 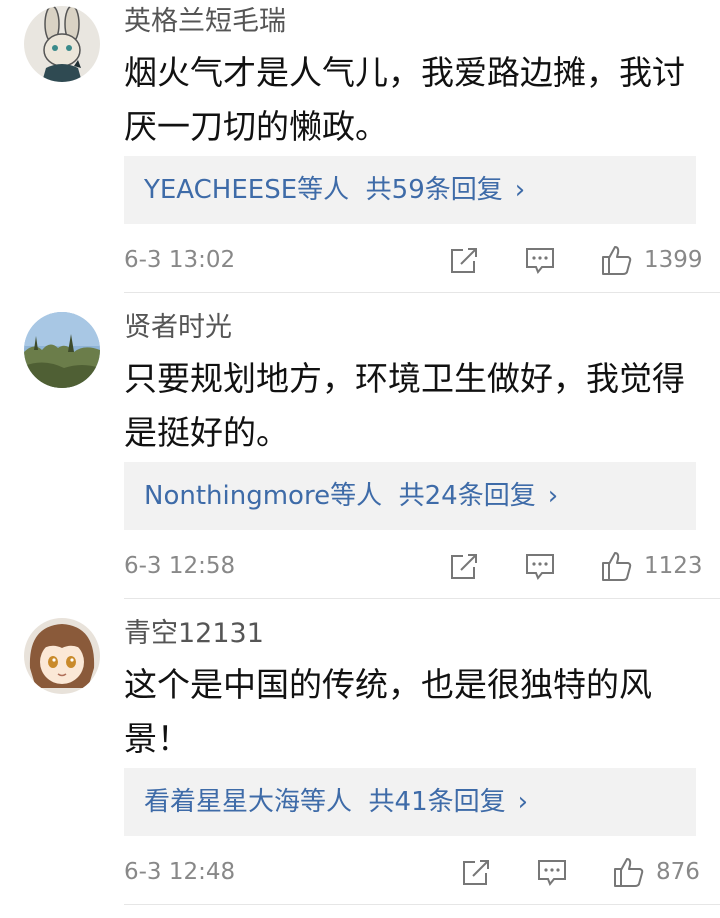 What do you see at coordinates (247, 190) in the screenshot?
I see `reply-users: YEACHEESE等人` at bounding box center [247, 190].